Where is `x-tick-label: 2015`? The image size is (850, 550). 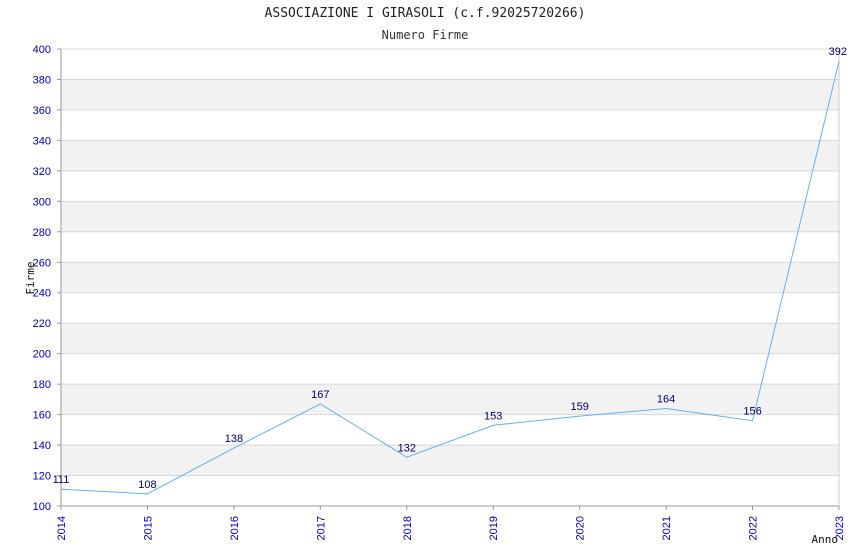 x-tick-label: 2015 is located at coordinates (148, 528).